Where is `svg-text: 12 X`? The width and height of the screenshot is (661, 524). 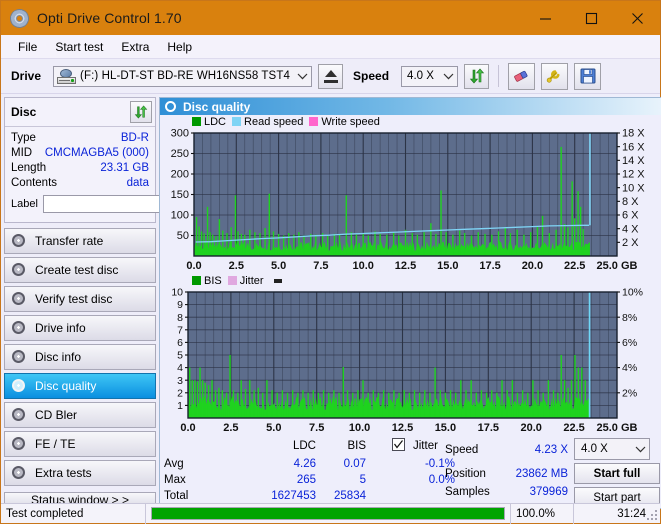 svg-text: 12 X is located at coordinates (633, 175).